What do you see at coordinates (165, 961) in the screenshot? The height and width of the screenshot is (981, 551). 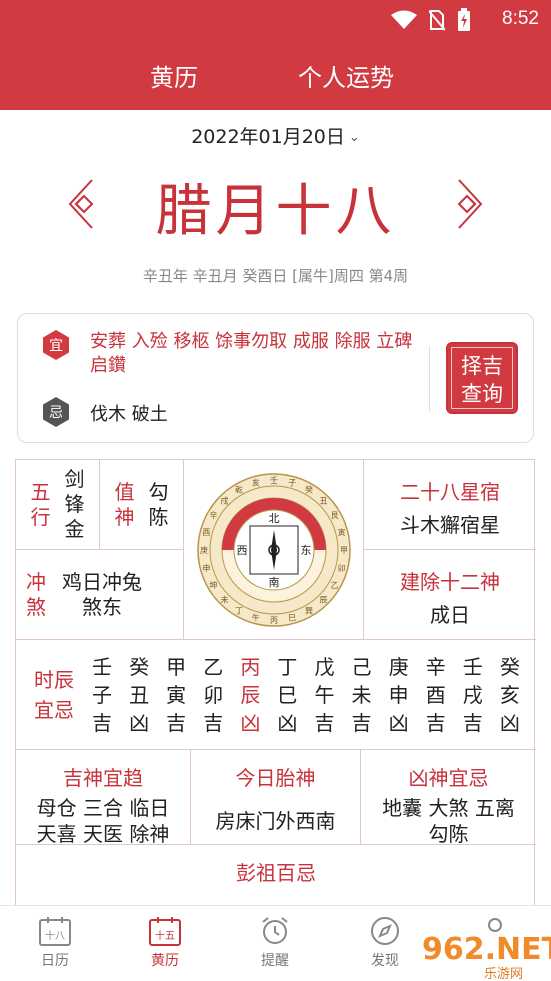 I see `nav-almanac-label: 黄历` at bounding box center [165, 961].